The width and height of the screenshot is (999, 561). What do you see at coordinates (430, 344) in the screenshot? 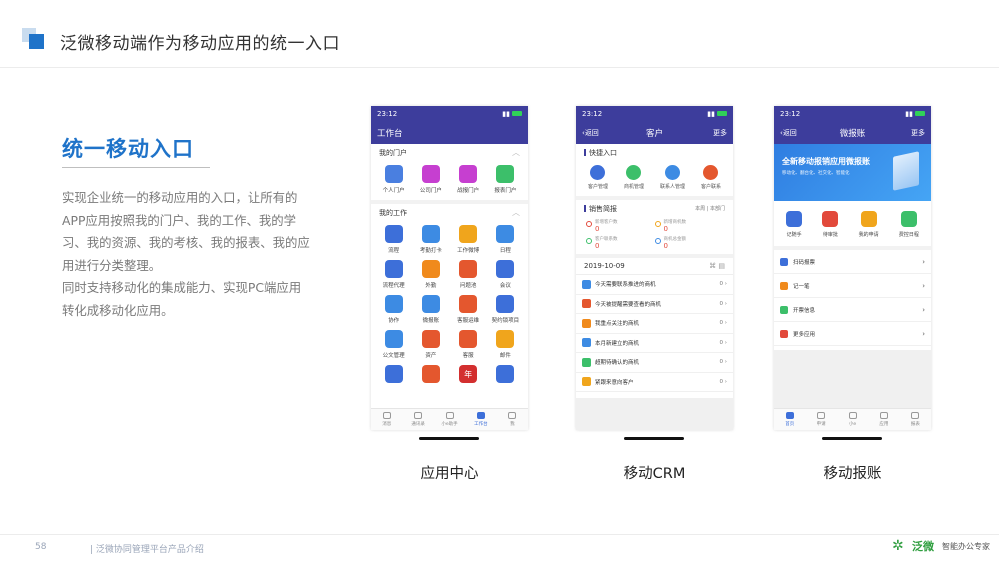
I see `app-tile: 资产` at bounding box center [430, 344].